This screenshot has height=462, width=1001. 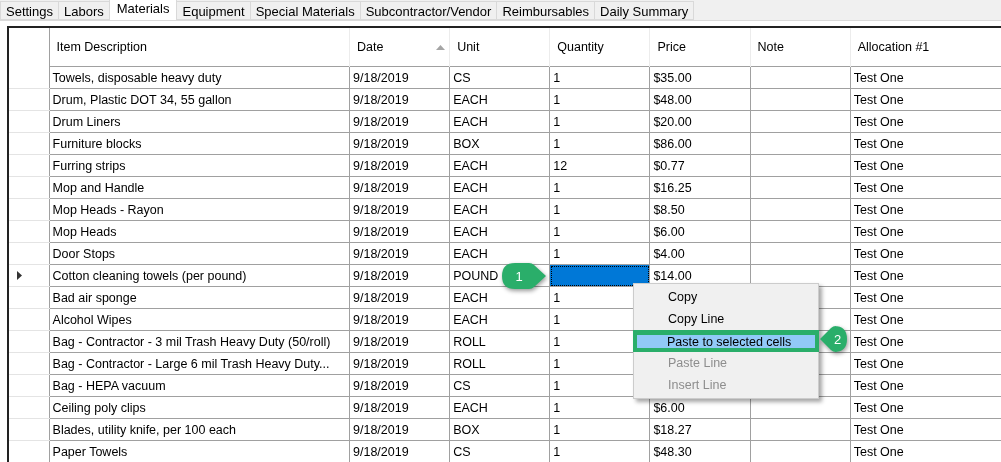 What do you see at coordinates (700, 231) in the screenshot?
I see `table-cell: $6.00` at bounding box center [700, 231].